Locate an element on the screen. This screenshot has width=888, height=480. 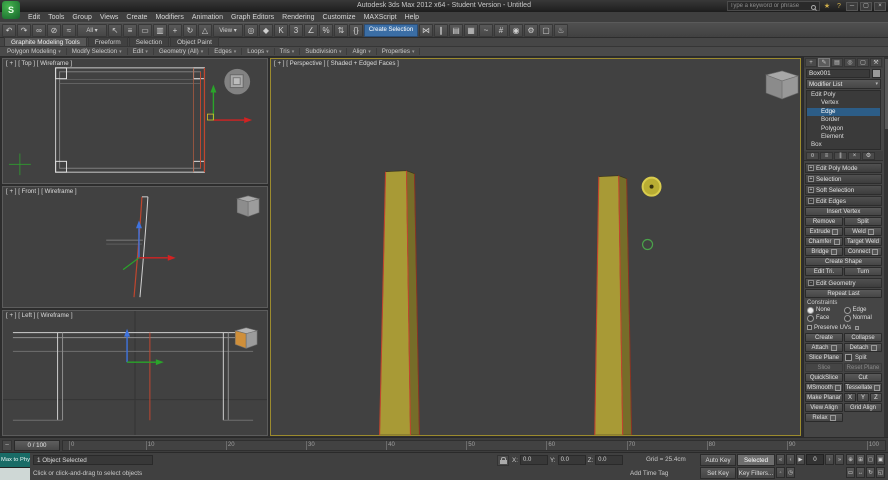
next-frame-button: › is located at coordinates (829, 459).